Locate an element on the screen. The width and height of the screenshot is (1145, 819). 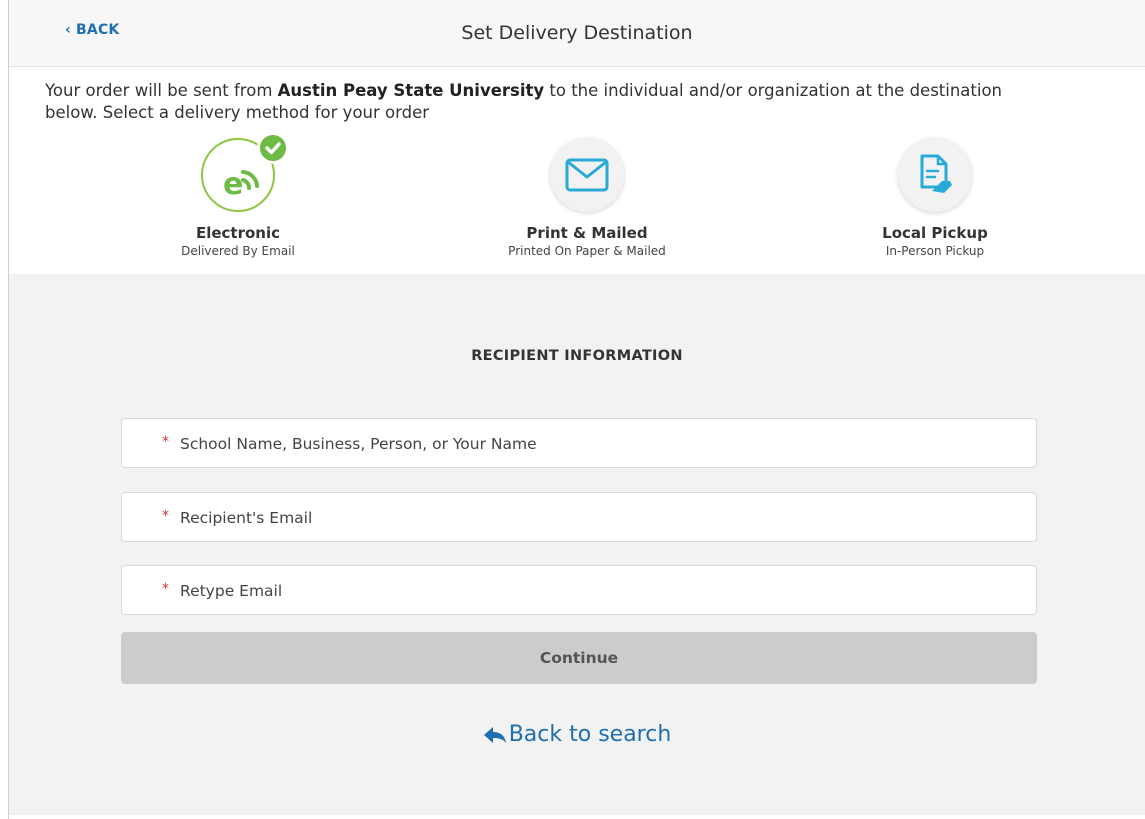
envelope-icon is located at coordinates (587, 175).